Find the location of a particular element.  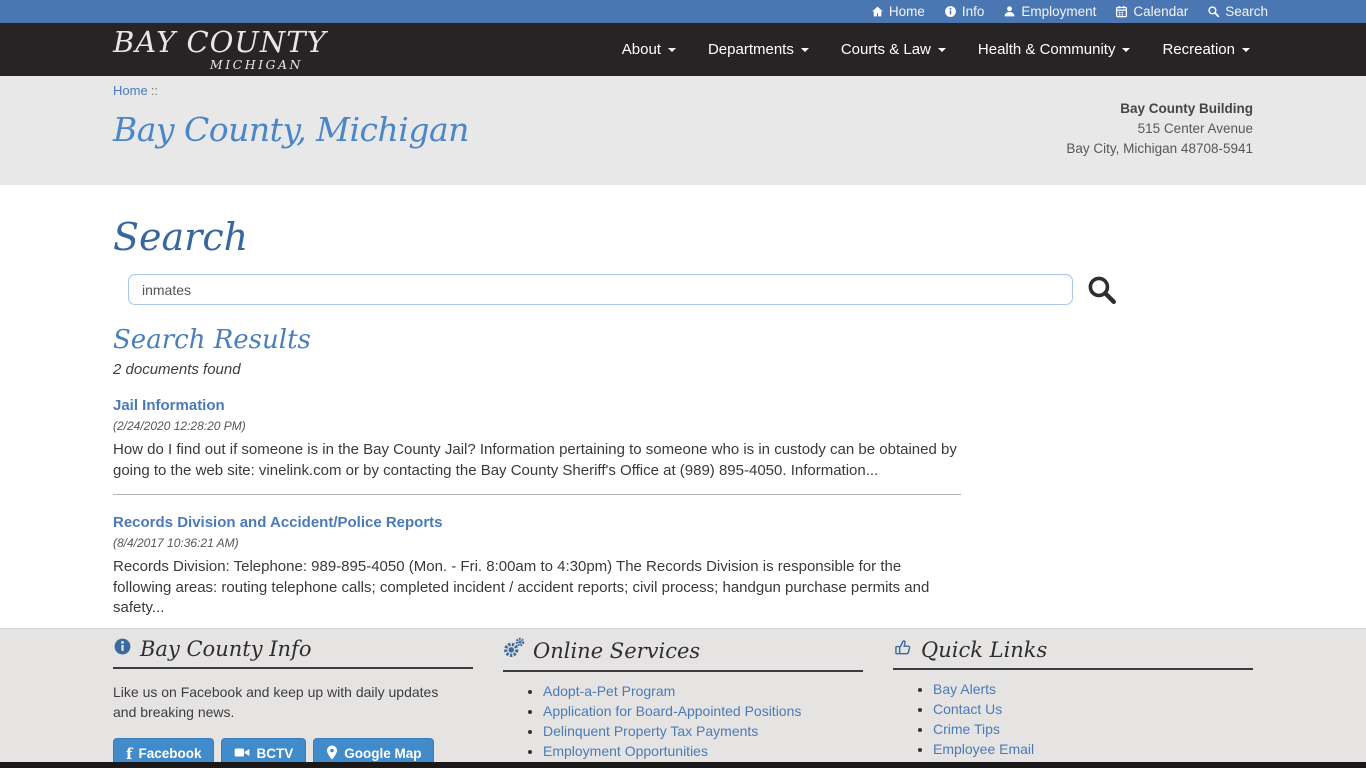

nav-item-courts-law: Courts & Law is located at coordinates (893, 49).